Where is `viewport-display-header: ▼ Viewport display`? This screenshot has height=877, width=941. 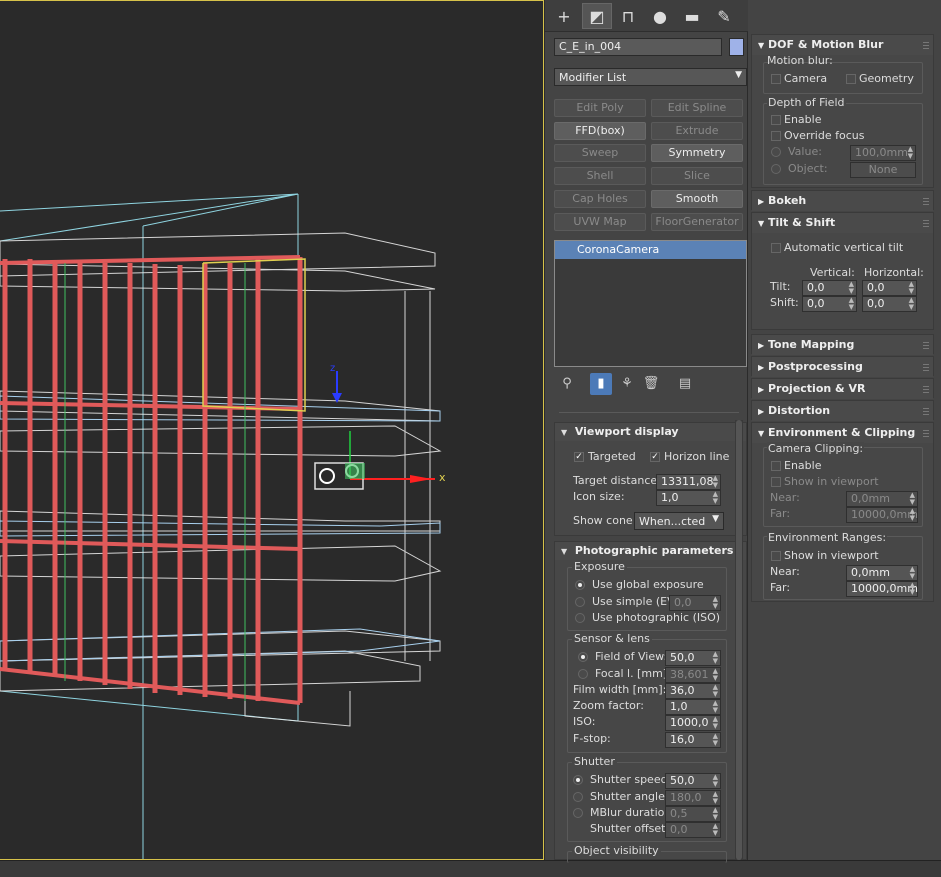
viewport-display-header: ▼ Viewport display is located at coordinates (650, 432).